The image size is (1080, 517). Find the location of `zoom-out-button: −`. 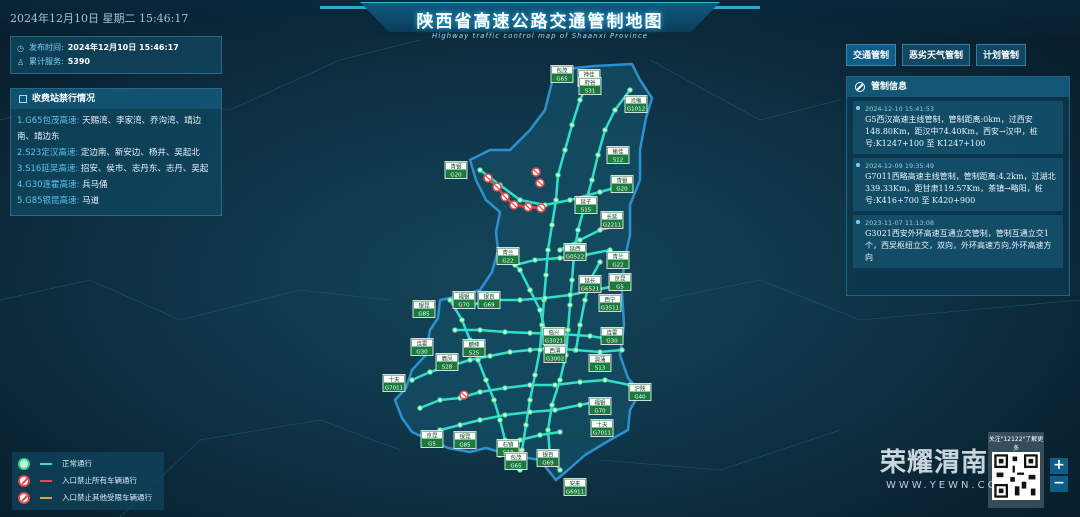

zoom-out-button: − is located at coordinates (1059, 484).